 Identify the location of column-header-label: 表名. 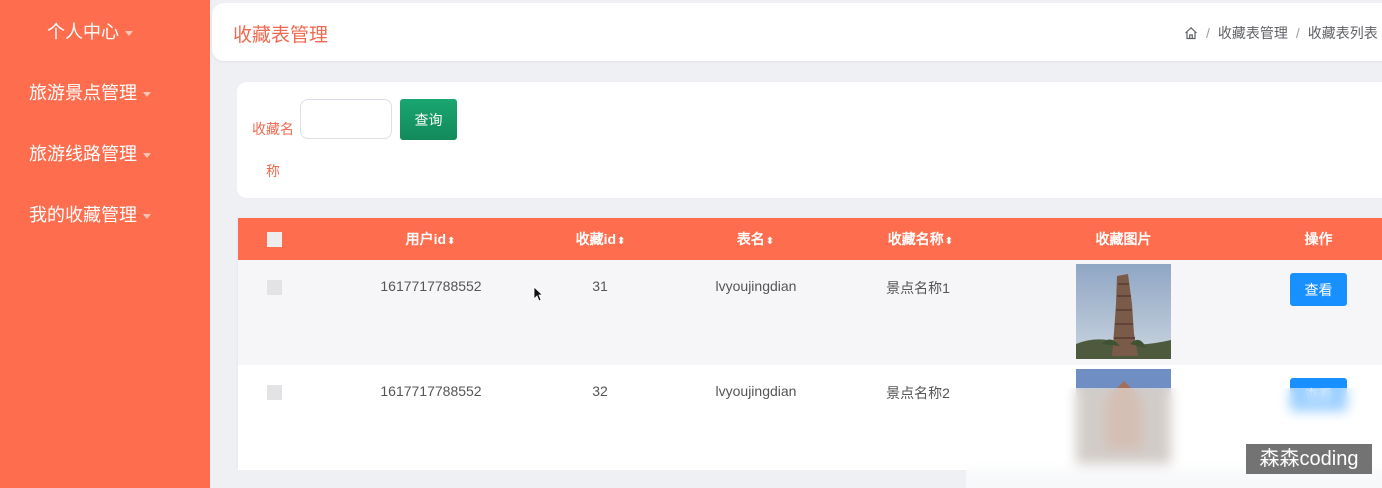
(750, 239).